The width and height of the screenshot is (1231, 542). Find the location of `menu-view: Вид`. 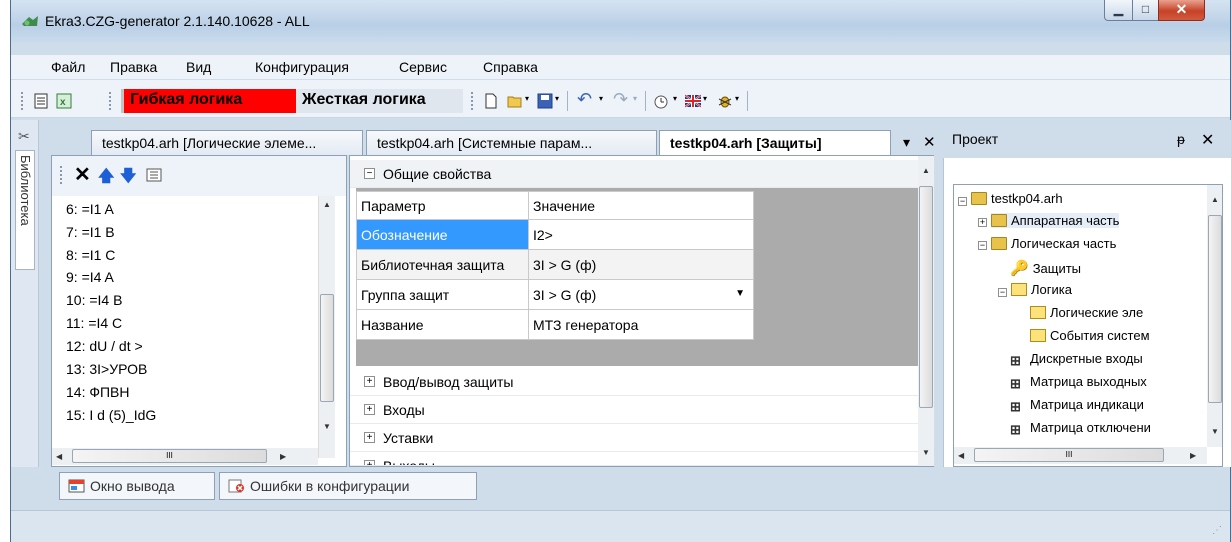

menu-view: Вид is located at coordinates (198, 67).